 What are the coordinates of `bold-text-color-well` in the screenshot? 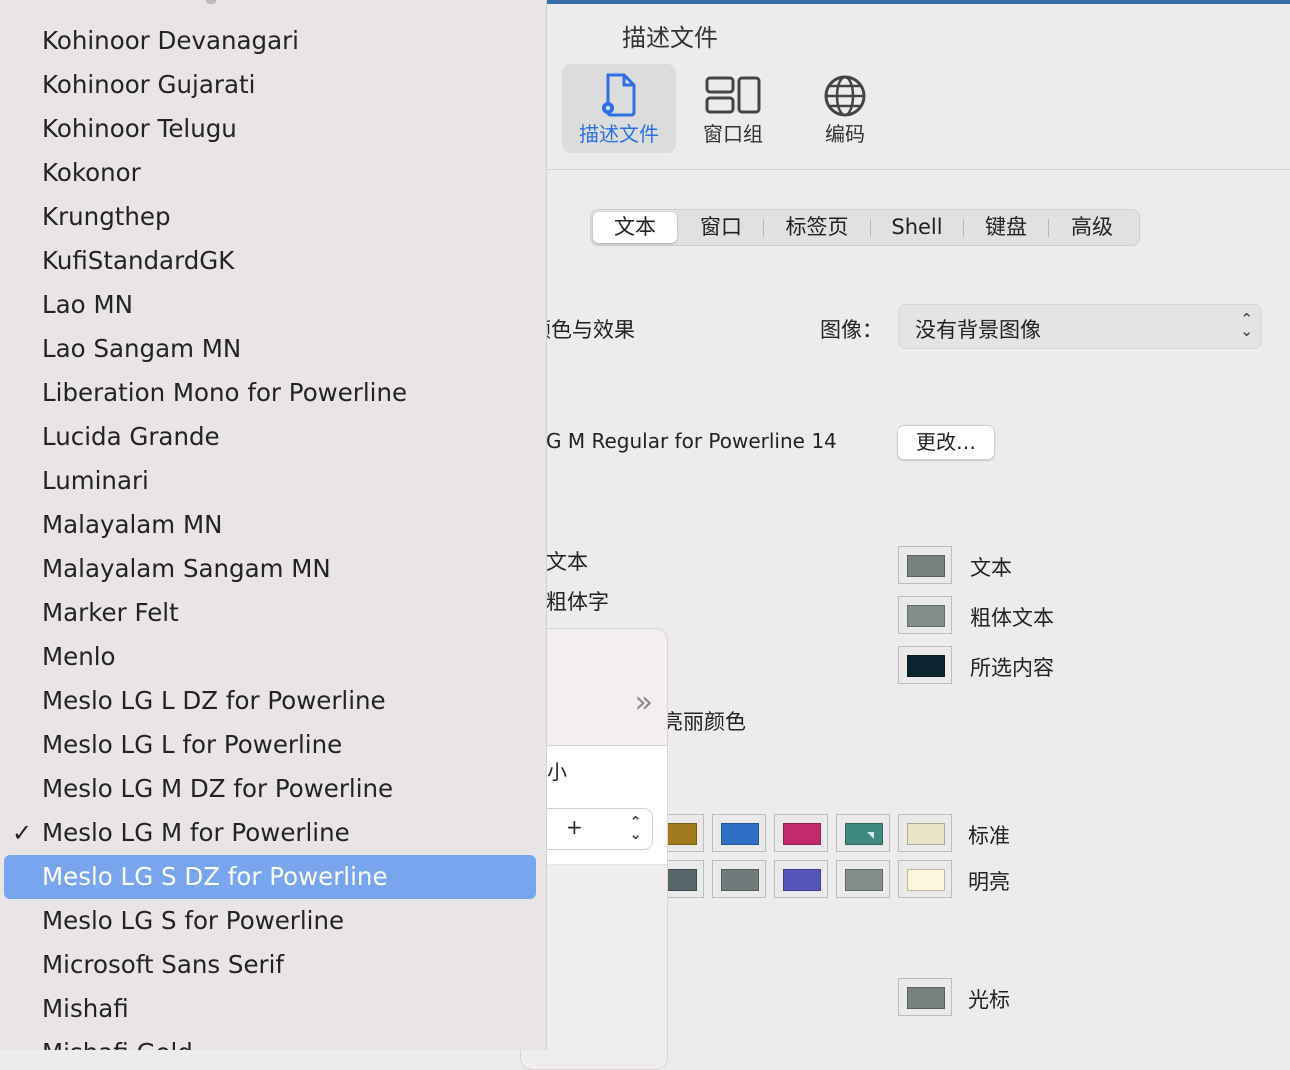 It's located at (925, 615).